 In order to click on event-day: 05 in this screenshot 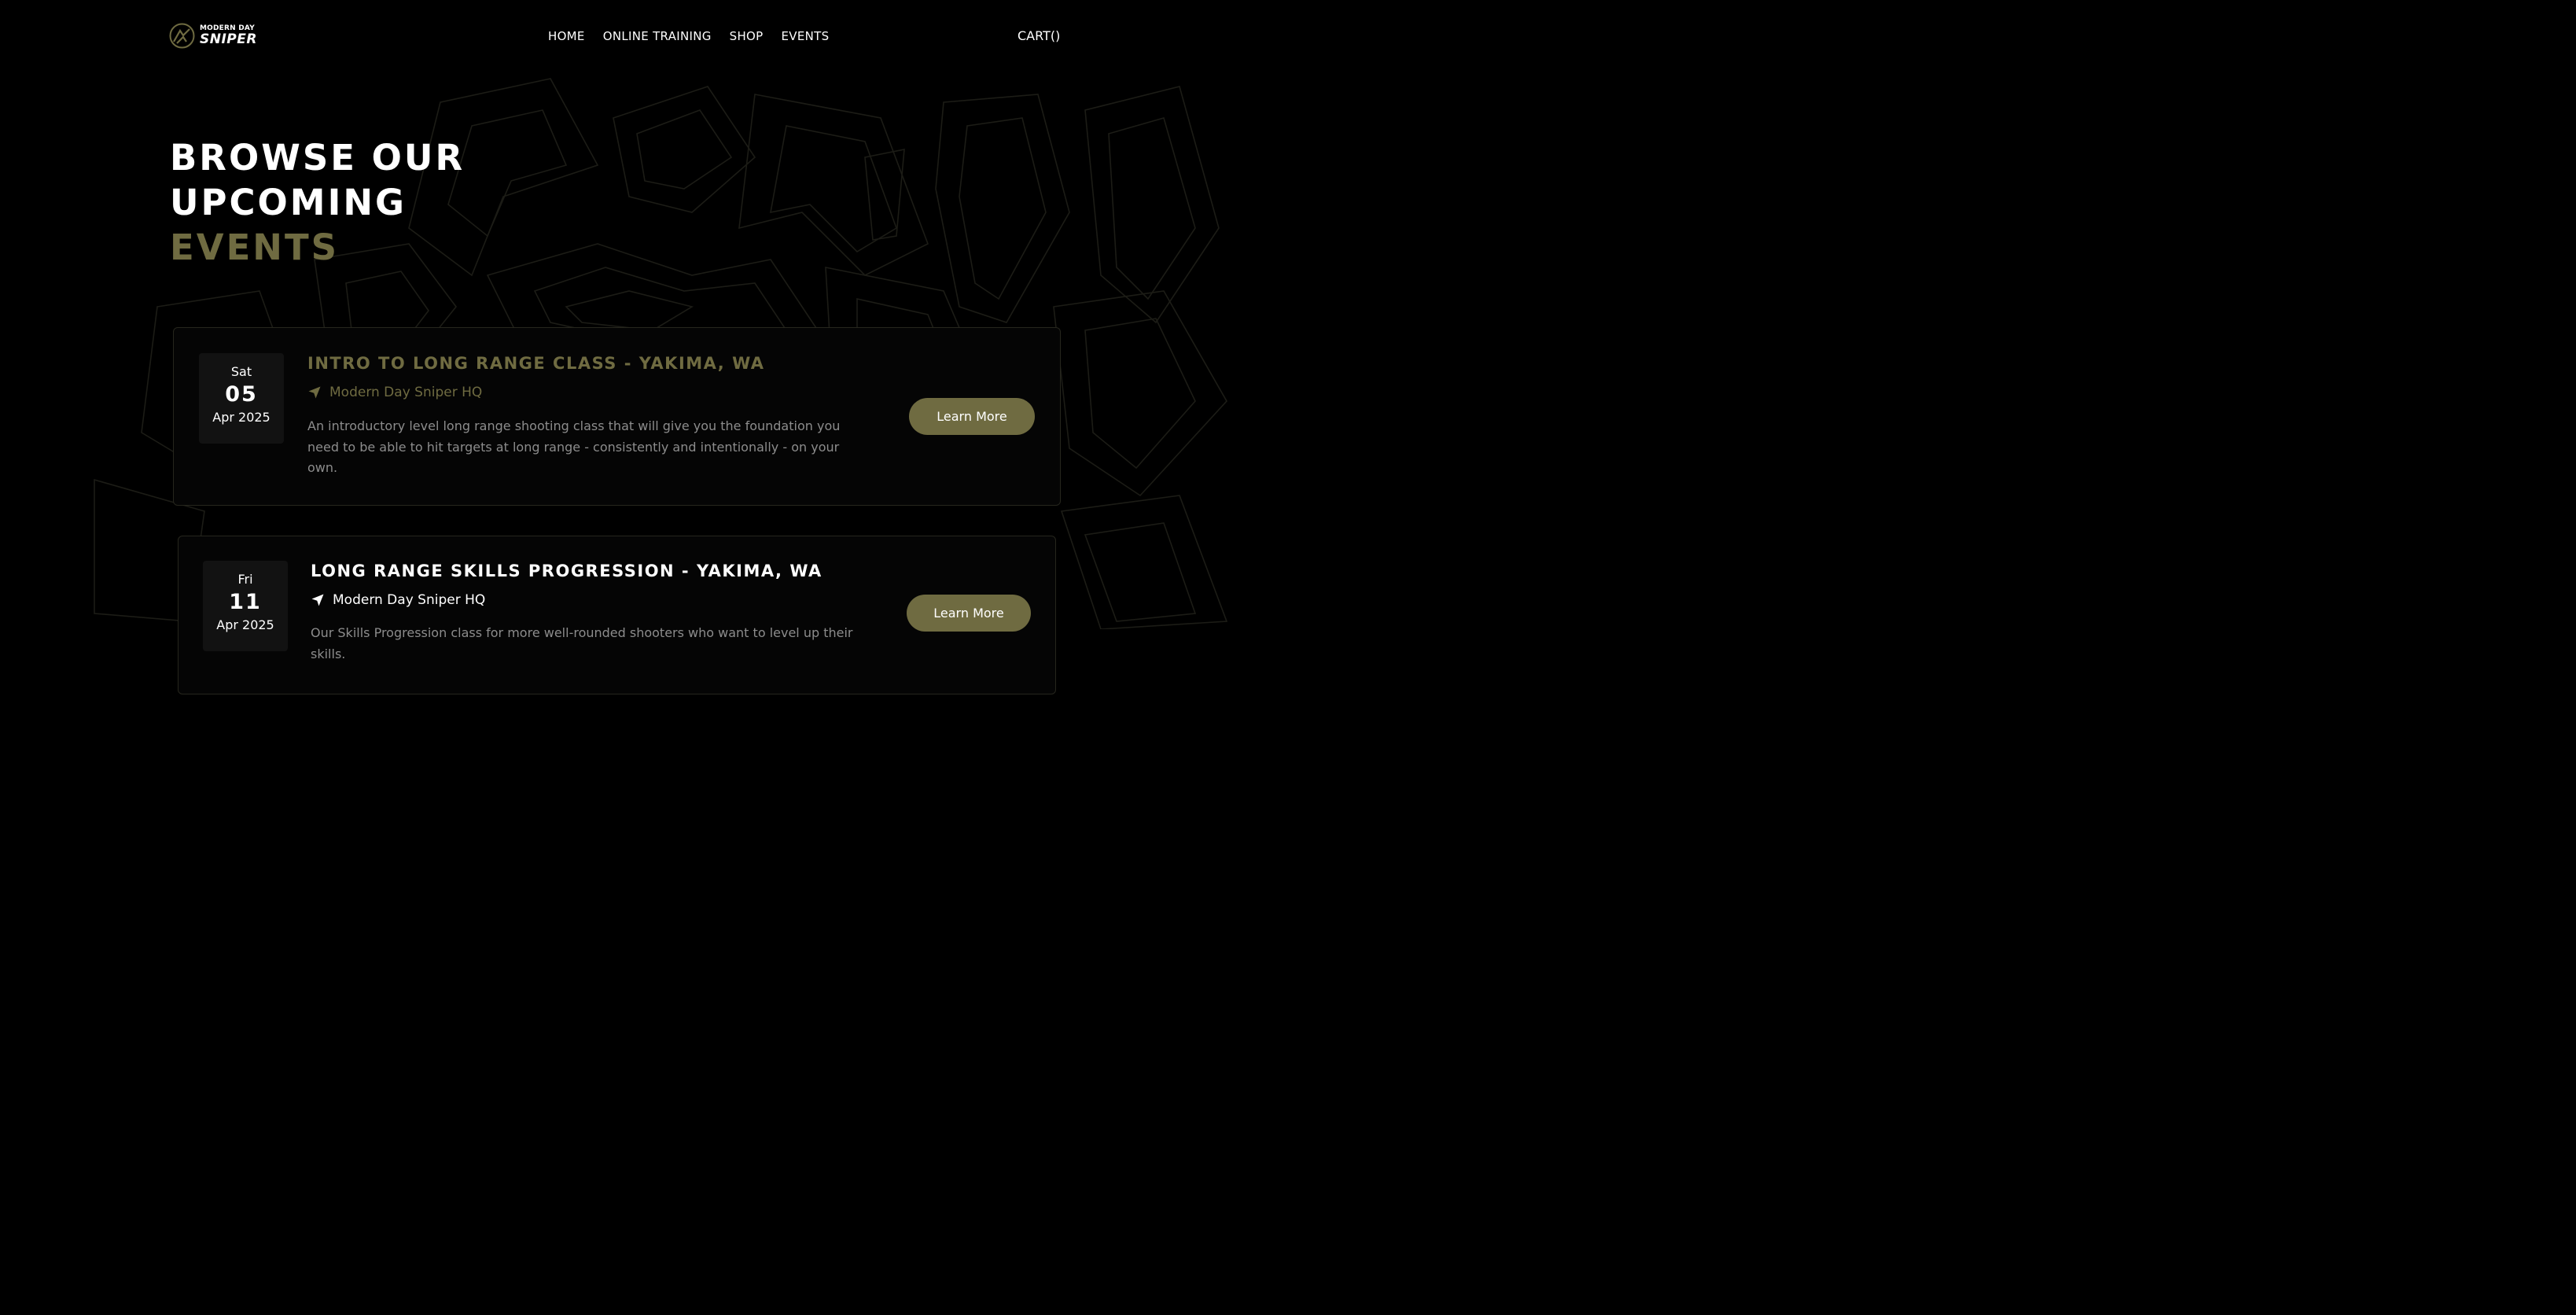, I will do `click(241, 395)`.